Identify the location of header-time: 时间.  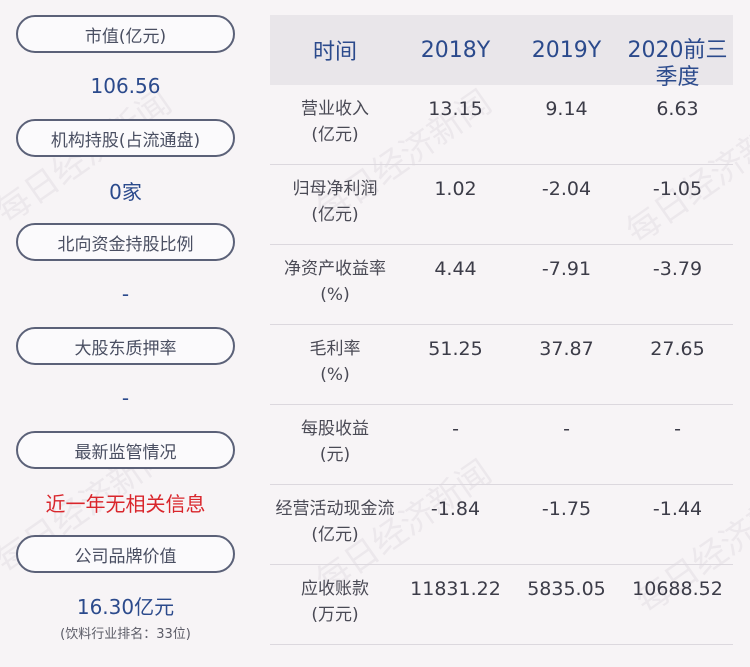
(334, 52).